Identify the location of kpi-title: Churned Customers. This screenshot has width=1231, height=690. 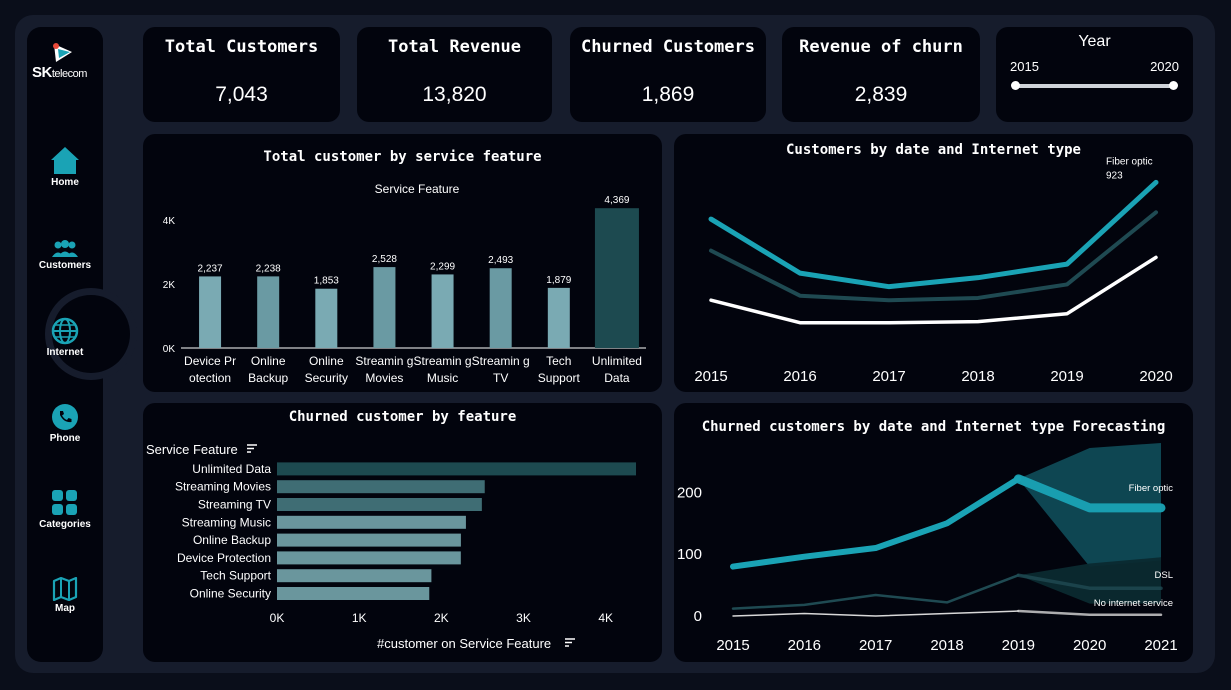
(668, 47).